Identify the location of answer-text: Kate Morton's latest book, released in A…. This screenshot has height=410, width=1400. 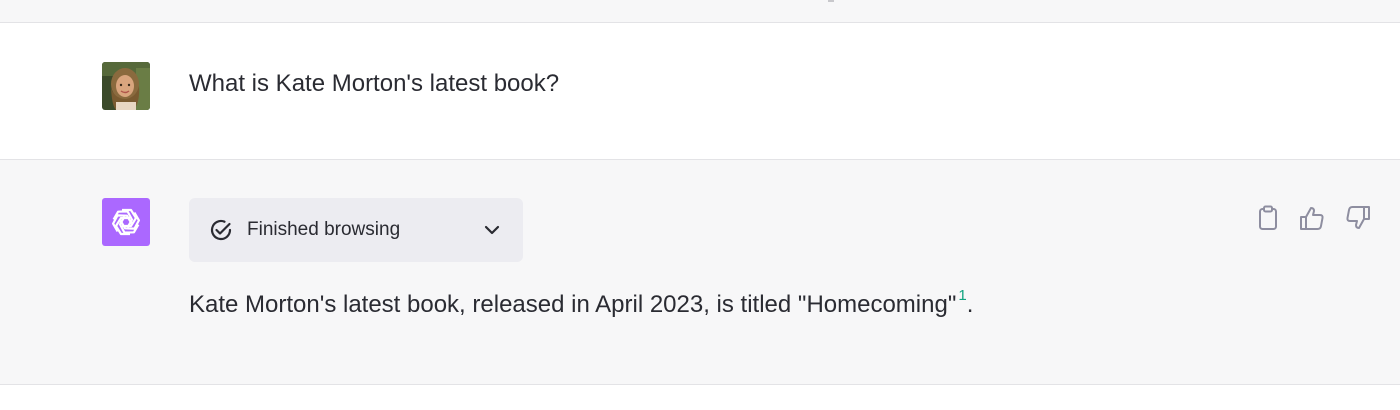
(573, 304).